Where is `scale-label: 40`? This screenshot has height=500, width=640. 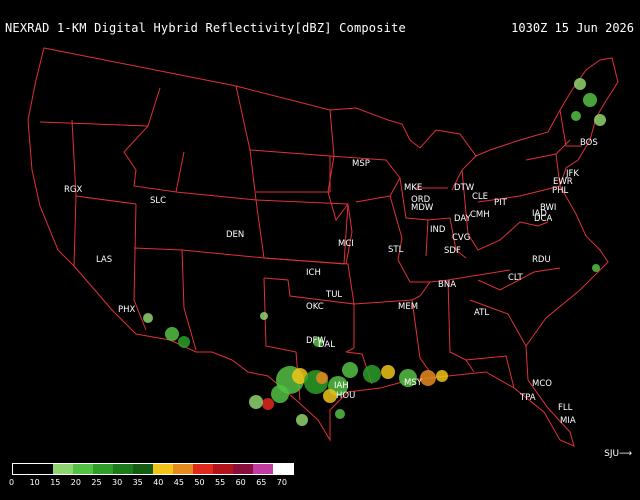 scale-label: 40 is located at coordinates (158, 482).